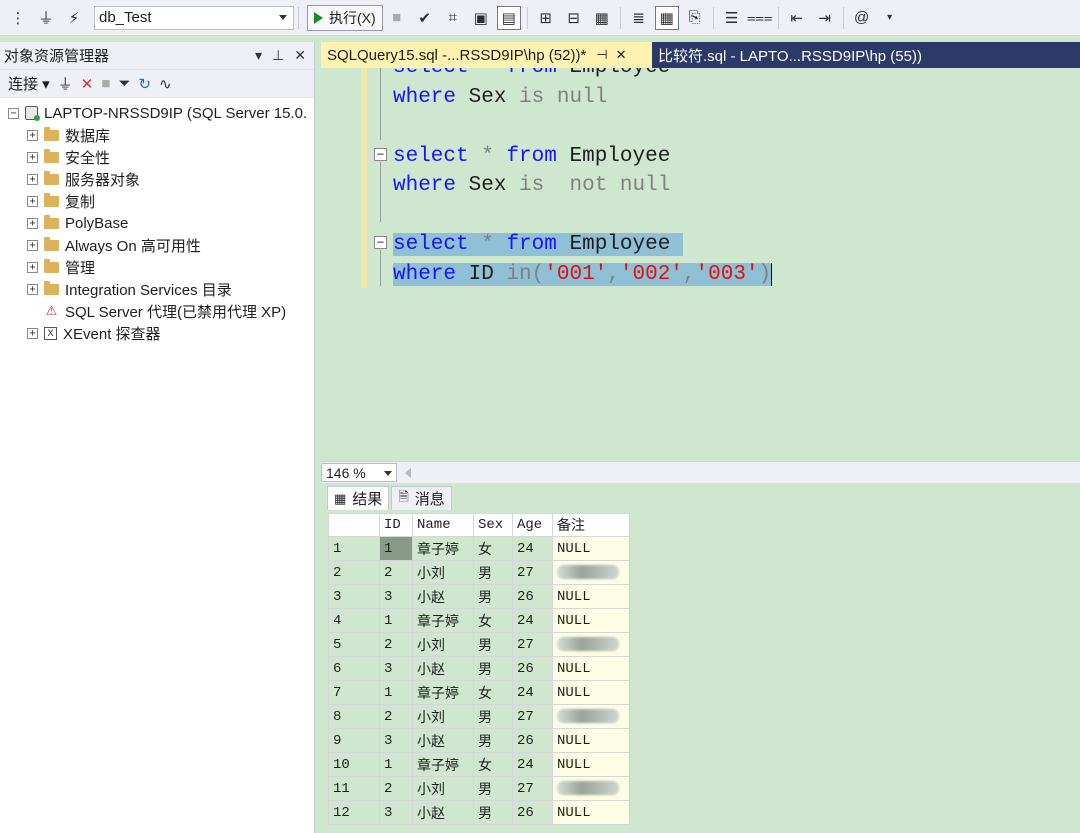 Image resolution: width=1080 pixels, height=833 pixels. What do you see at coordinates (354, 644) in the screenshot?
I see `row-number-cell: 5` at bounding box center [354, 644].